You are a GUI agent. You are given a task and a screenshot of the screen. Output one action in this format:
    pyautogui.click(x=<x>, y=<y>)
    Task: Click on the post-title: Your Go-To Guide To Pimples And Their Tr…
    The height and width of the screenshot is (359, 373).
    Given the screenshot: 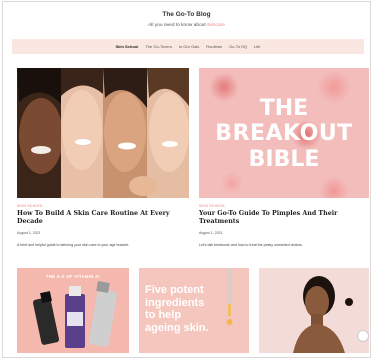 What is the action you would take?
    pyautogui.click(x=284, y=218)
    